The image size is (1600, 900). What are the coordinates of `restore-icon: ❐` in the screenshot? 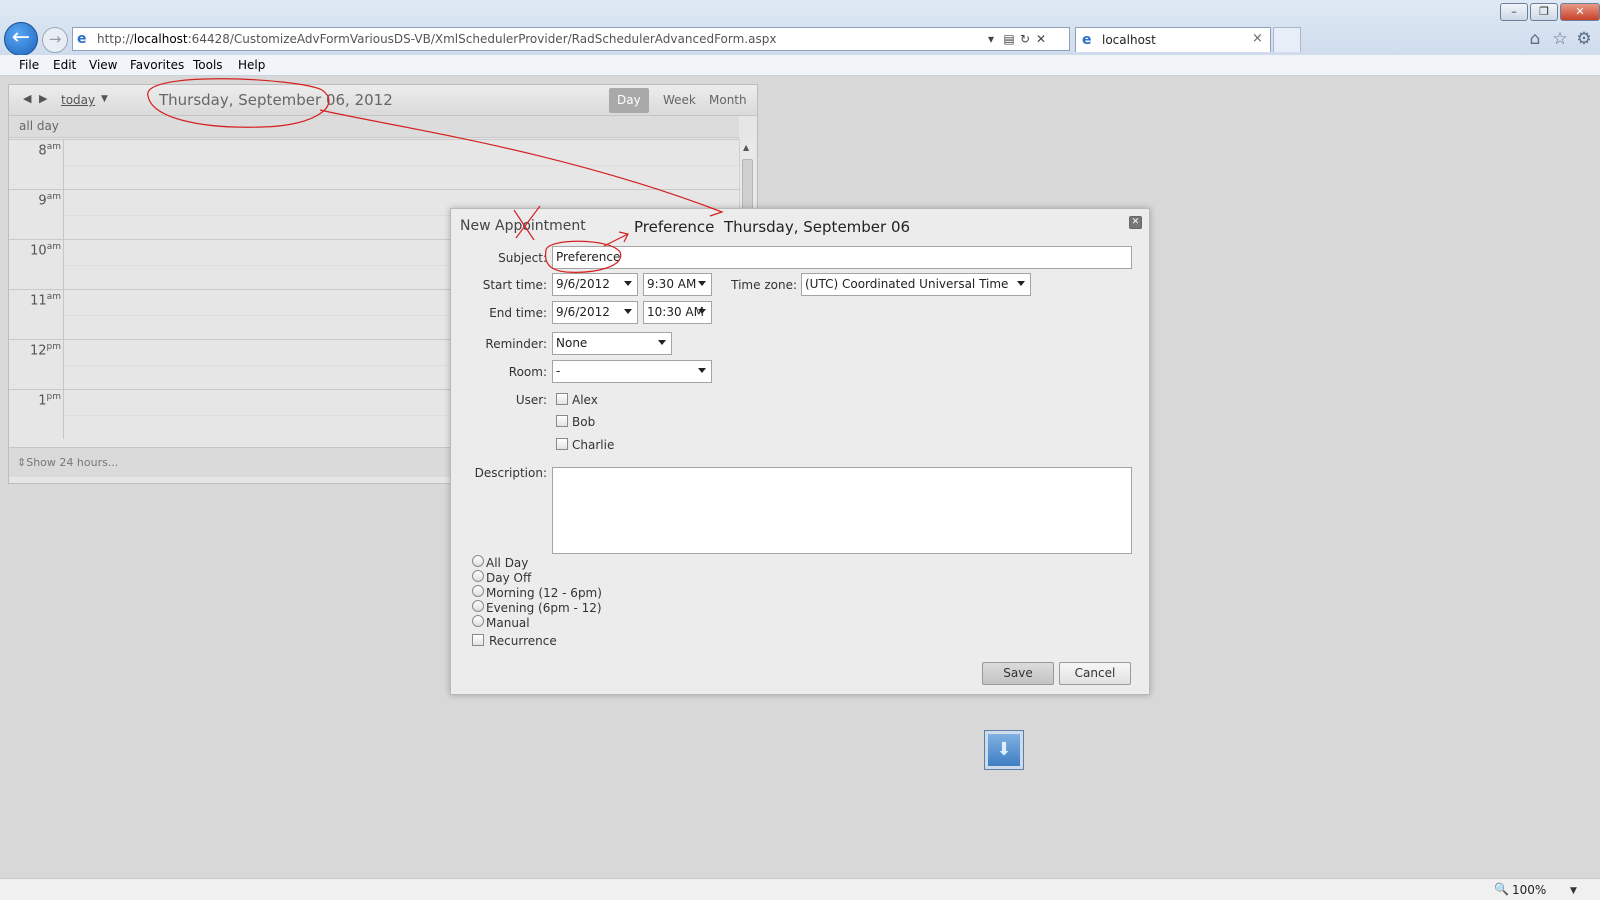 It's located at (1544, 12).